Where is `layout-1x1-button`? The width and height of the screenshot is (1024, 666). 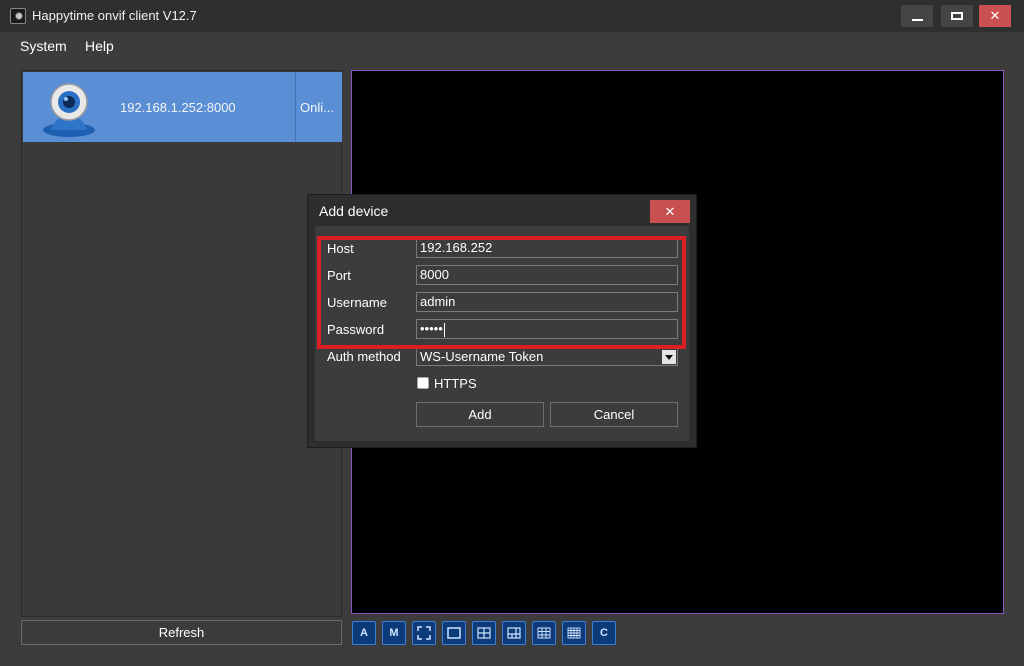 layout-1x1-button is located at coordinates (454, 633).